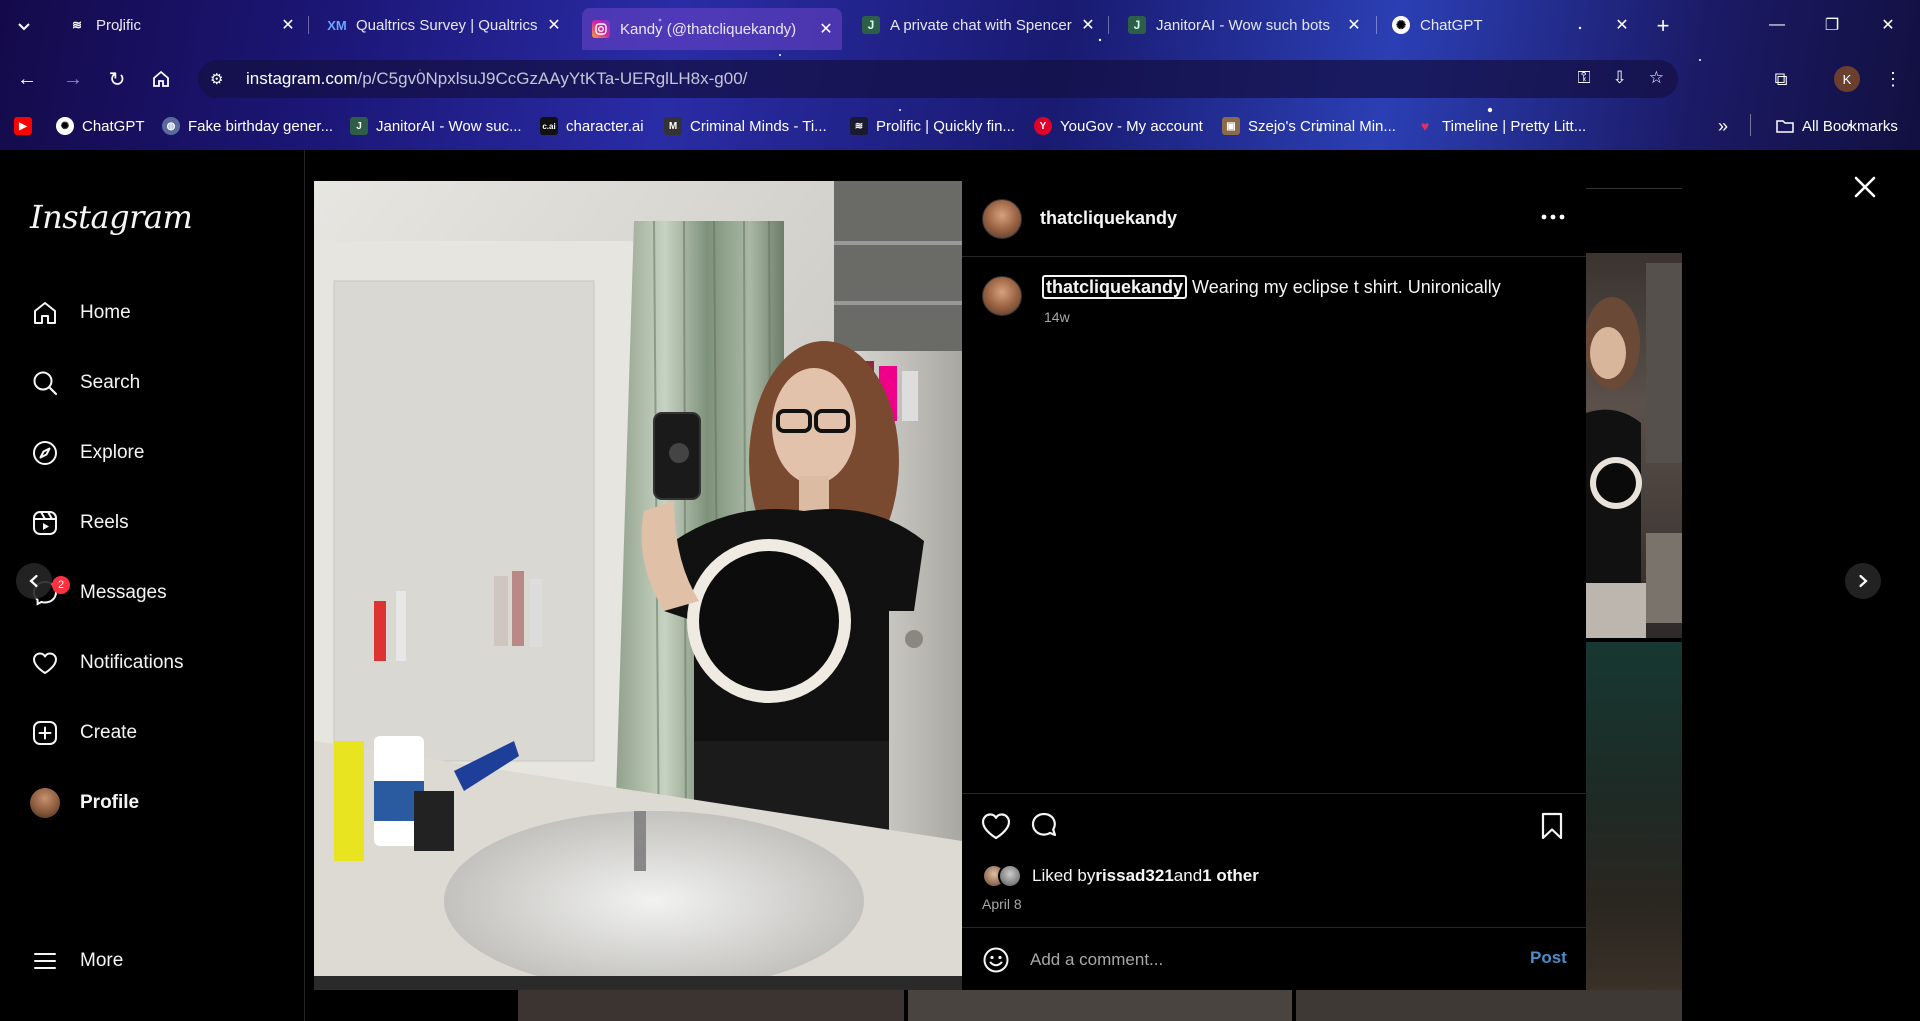 This screenshot has width=1920, height=1021. I want to click on plus-square-icon, so click(45, 733).